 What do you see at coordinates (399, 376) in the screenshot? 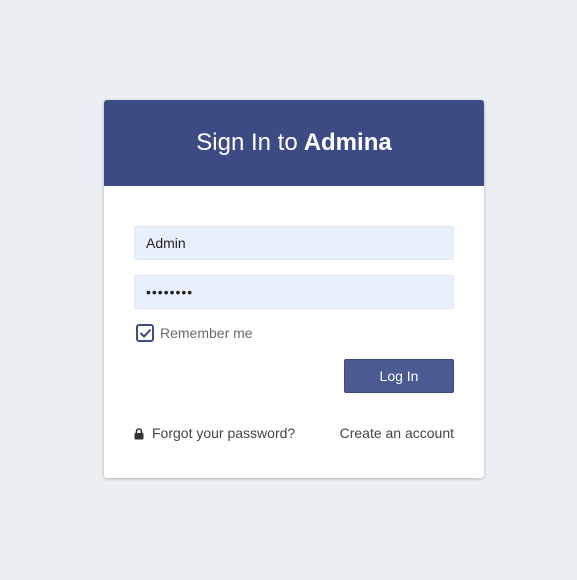
I see `login-button: Log In` at bounding box center [399, 376].